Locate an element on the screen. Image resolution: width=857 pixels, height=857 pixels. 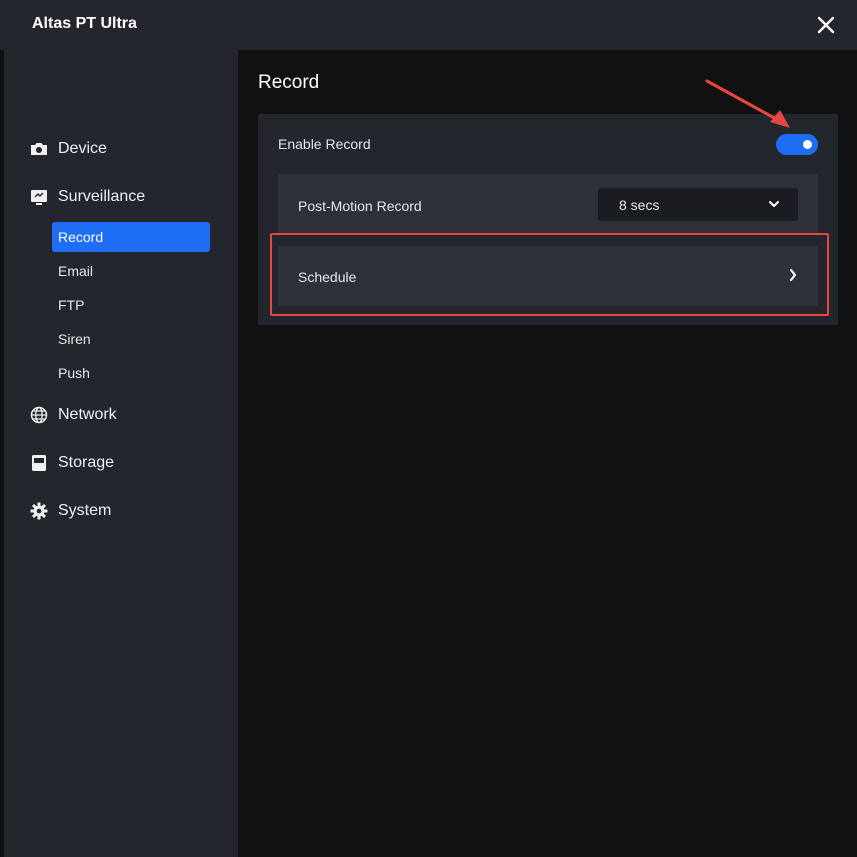
sidebar-subitem-push: Push is located at coordinates (131, 373).